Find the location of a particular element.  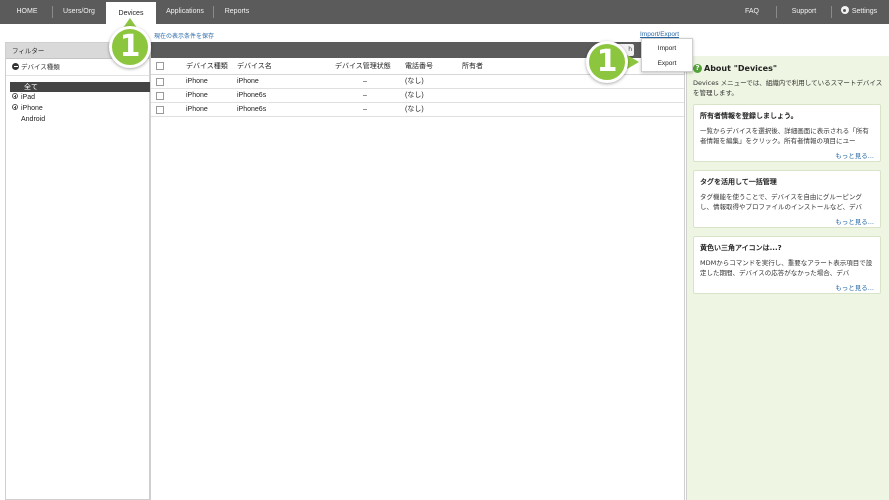

column-management-status: デバイス管理状態 is located at coordinates (363, 66).